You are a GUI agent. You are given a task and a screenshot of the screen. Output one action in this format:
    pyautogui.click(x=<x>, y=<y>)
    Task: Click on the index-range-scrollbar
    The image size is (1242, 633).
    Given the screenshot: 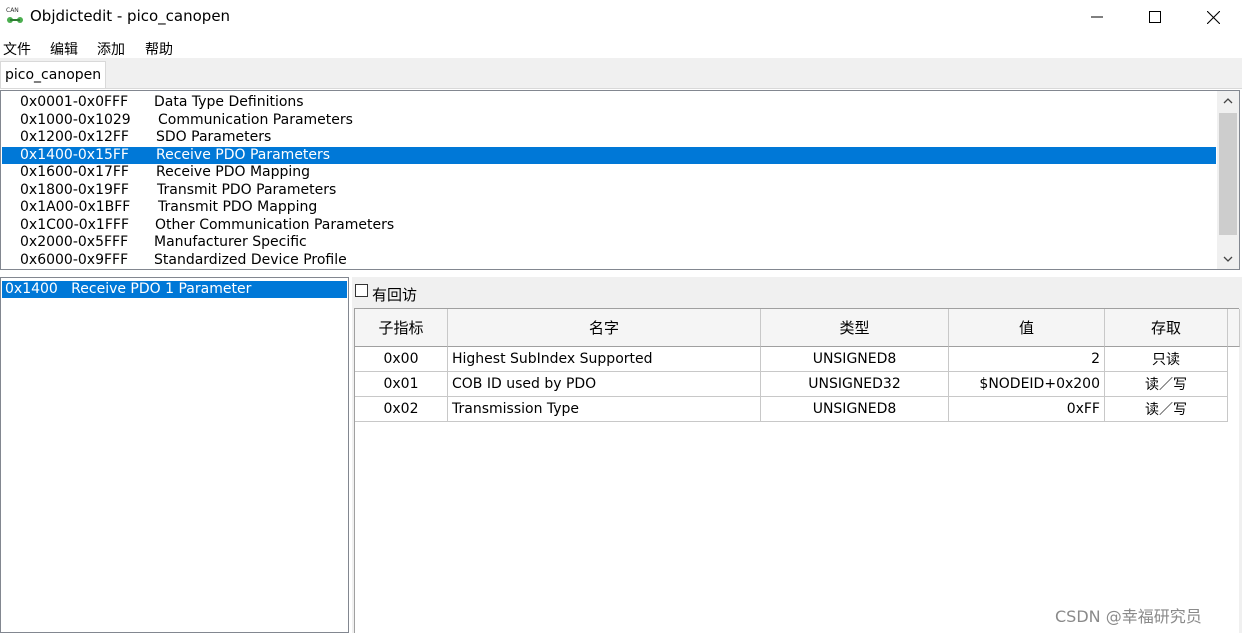 What is the action you would take?
    pyautogui.click(x=1228, y=180)
    